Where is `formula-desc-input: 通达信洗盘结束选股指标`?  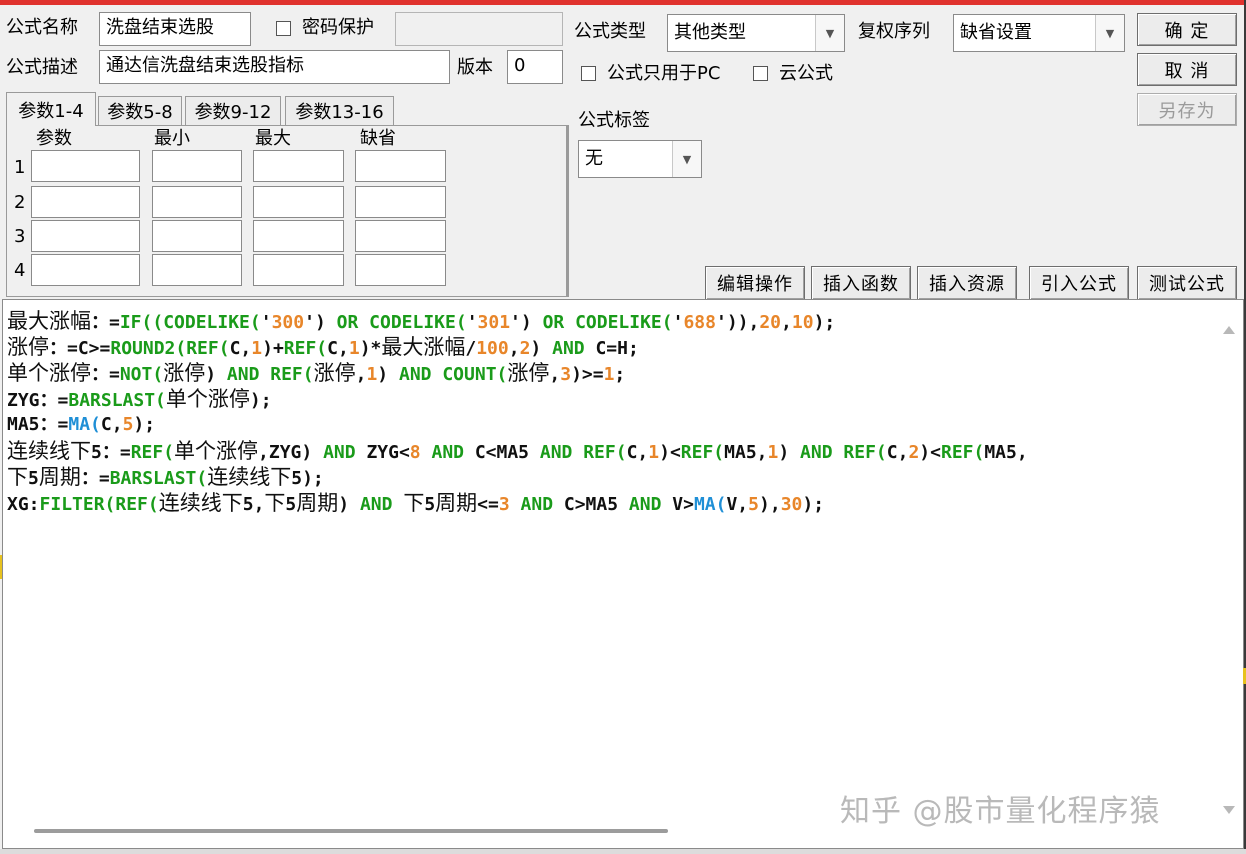
formula-desc-input: 通达信洗盘结束选股指标 is located at coordinates (274, 67).